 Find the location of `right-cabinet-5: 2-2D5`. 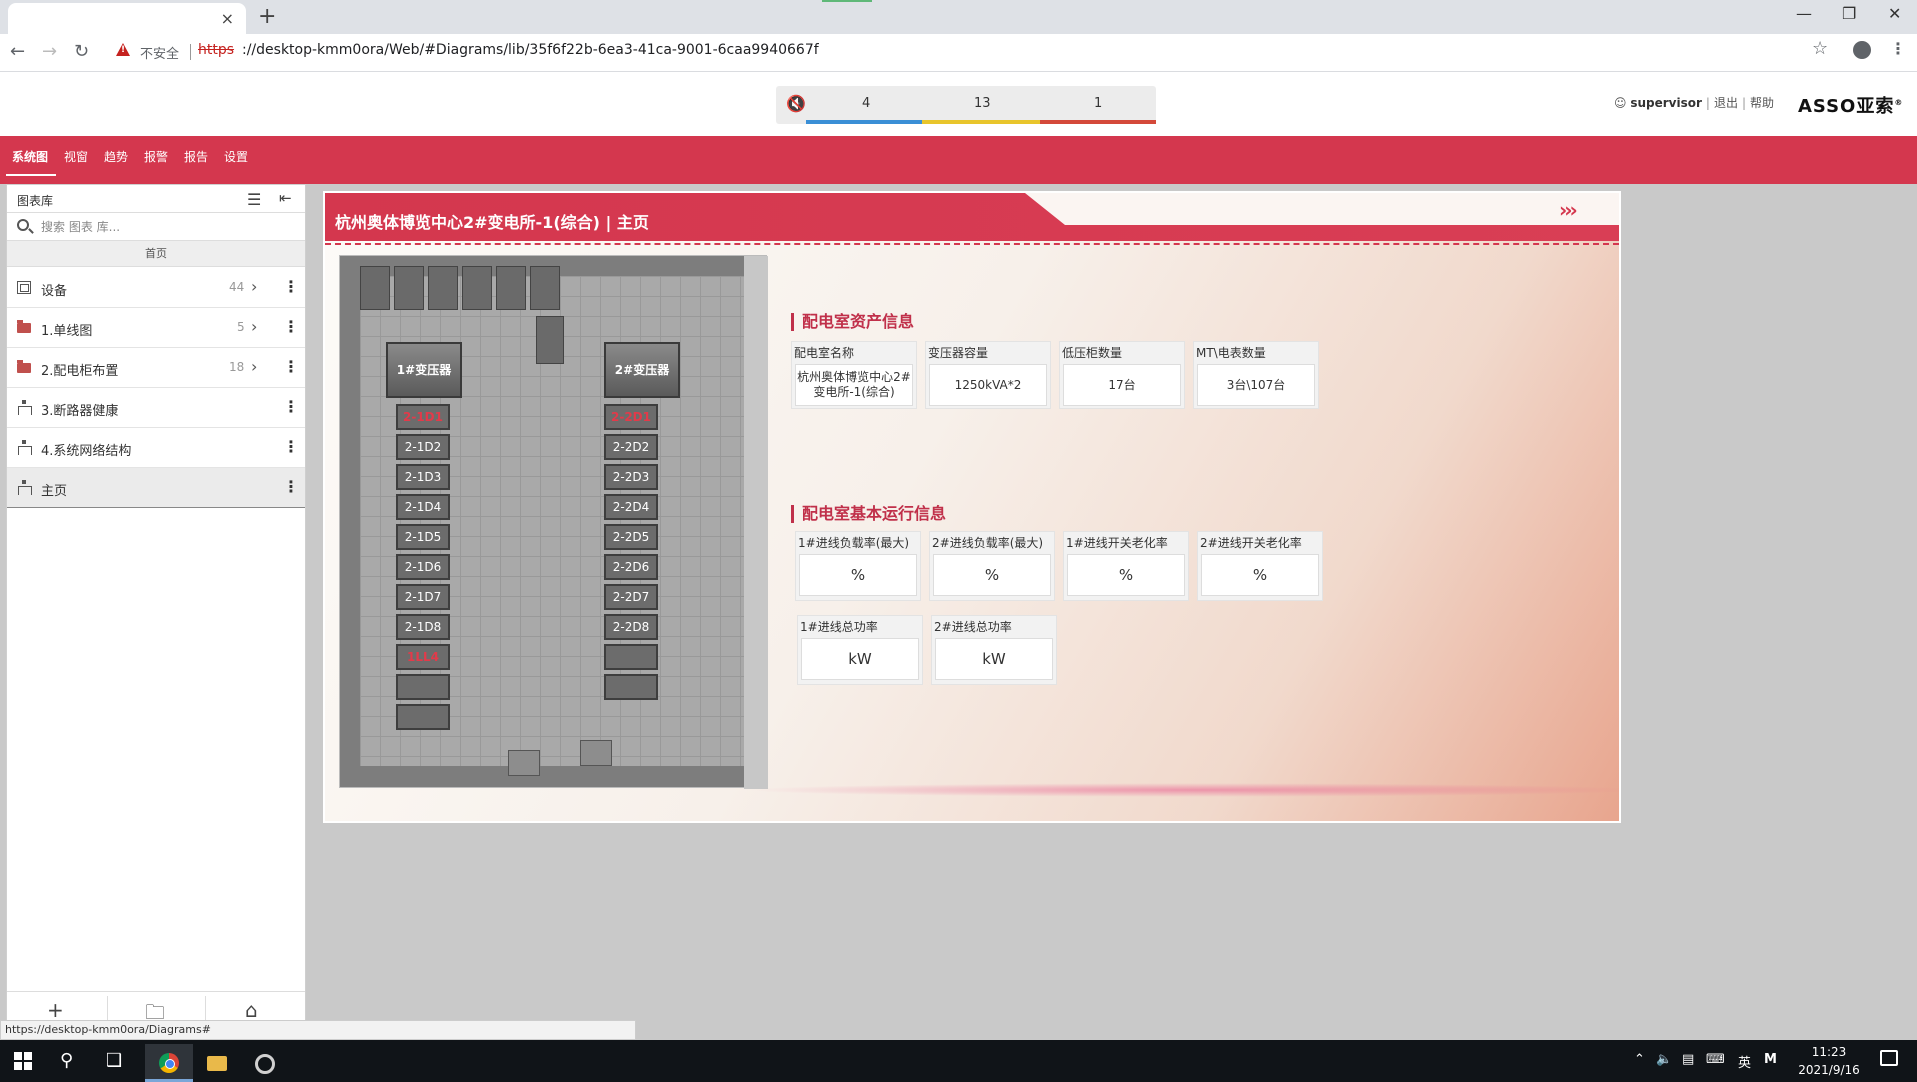

right-cabinet-5: 2-2D5 is located at coordinates (631, 537).